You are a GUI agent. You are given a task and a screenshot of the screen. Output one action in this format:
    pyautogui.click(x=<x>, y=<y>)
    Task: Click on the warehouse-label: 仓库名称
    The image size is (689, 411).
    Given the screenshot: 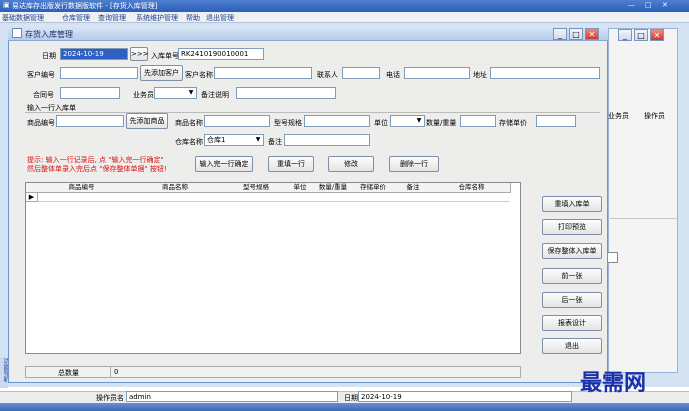 What is the action you would take?
    pyautogui.click(x=189, y=142)
    